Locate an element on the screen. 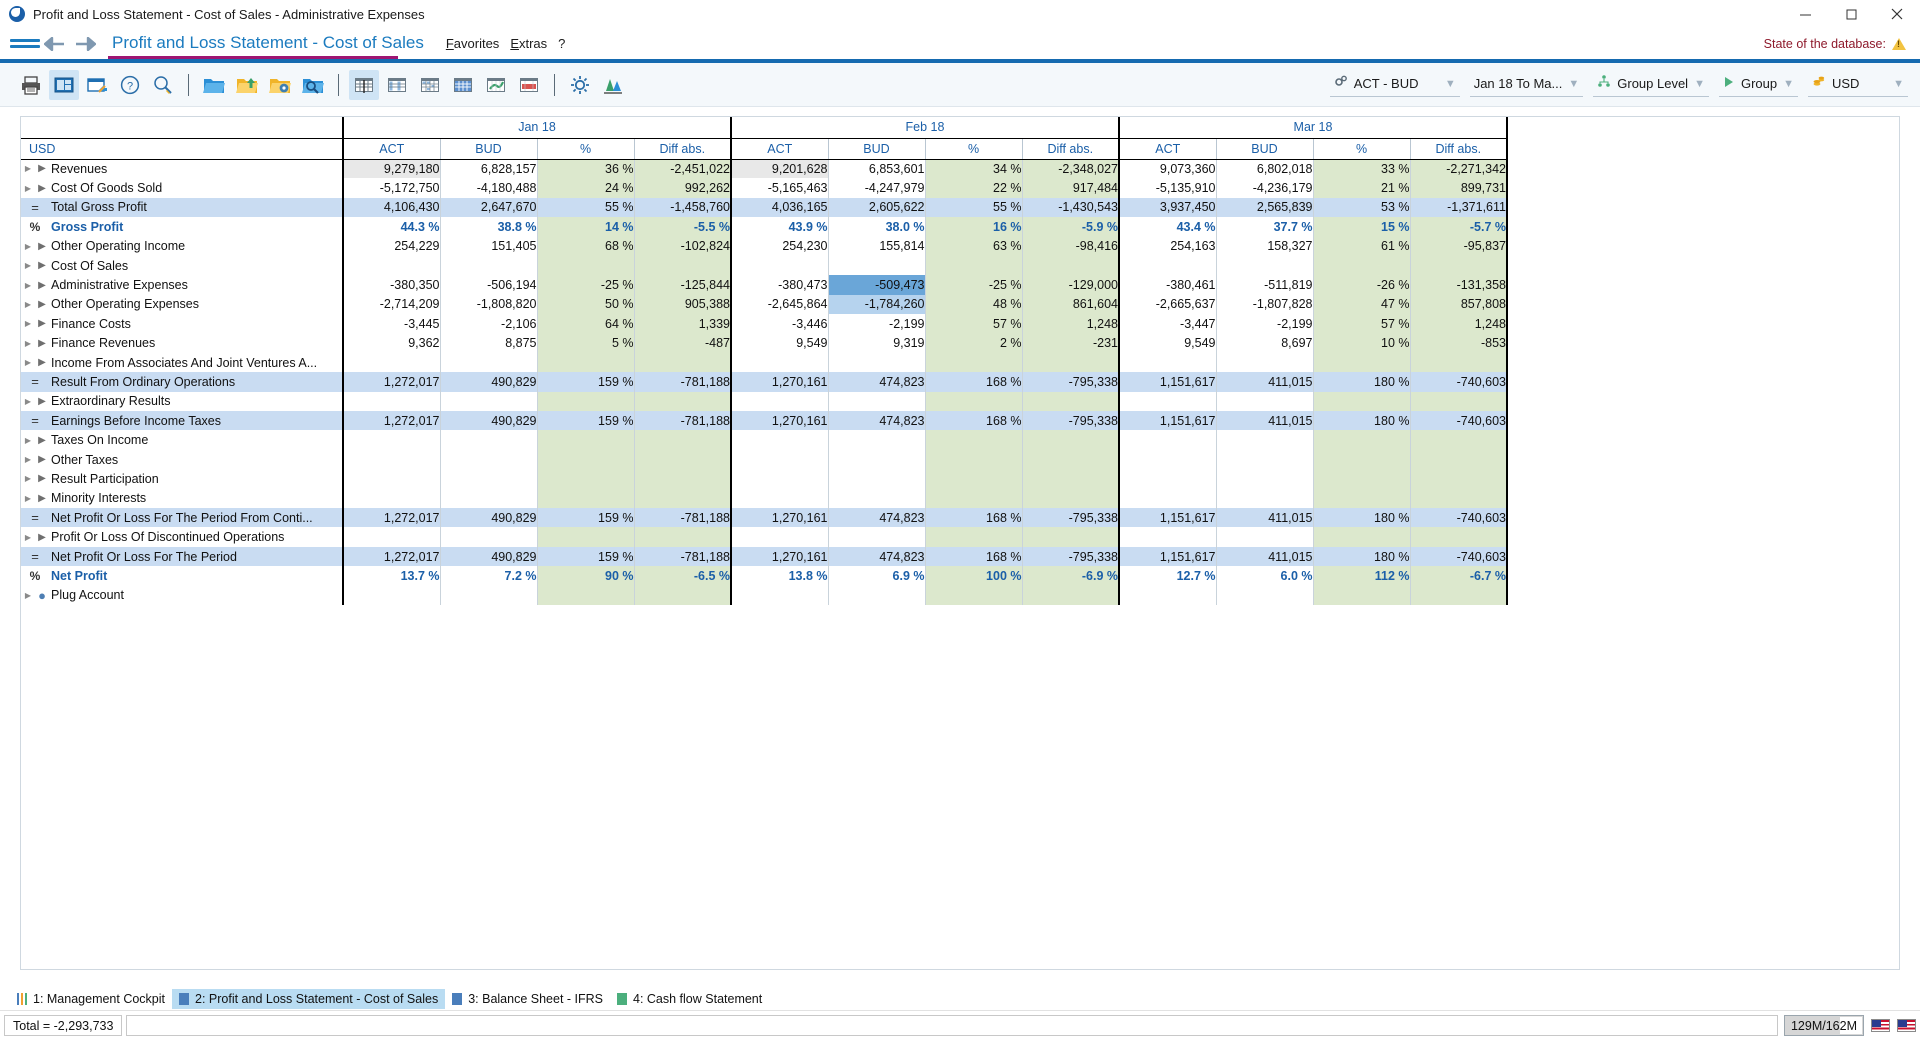 This screenshot has height=1040, width=1920. grid-cell: 64 % is located at coordinates (585, 324).